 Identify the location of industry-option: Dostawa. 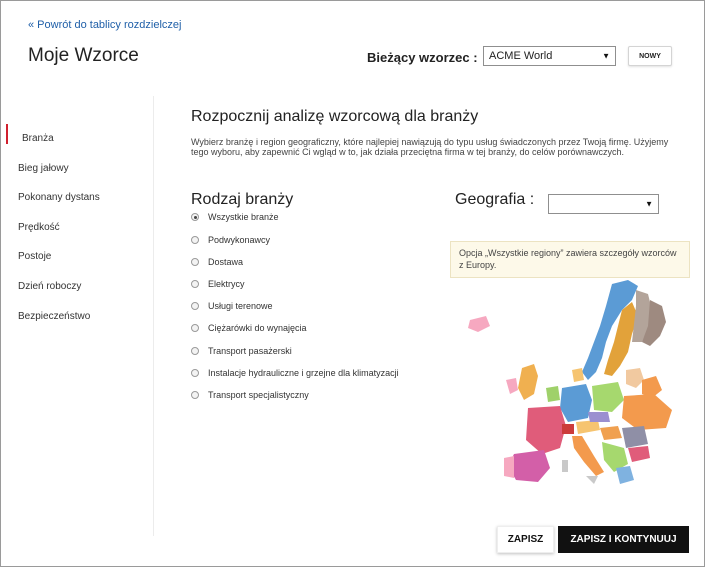
(217, 262).